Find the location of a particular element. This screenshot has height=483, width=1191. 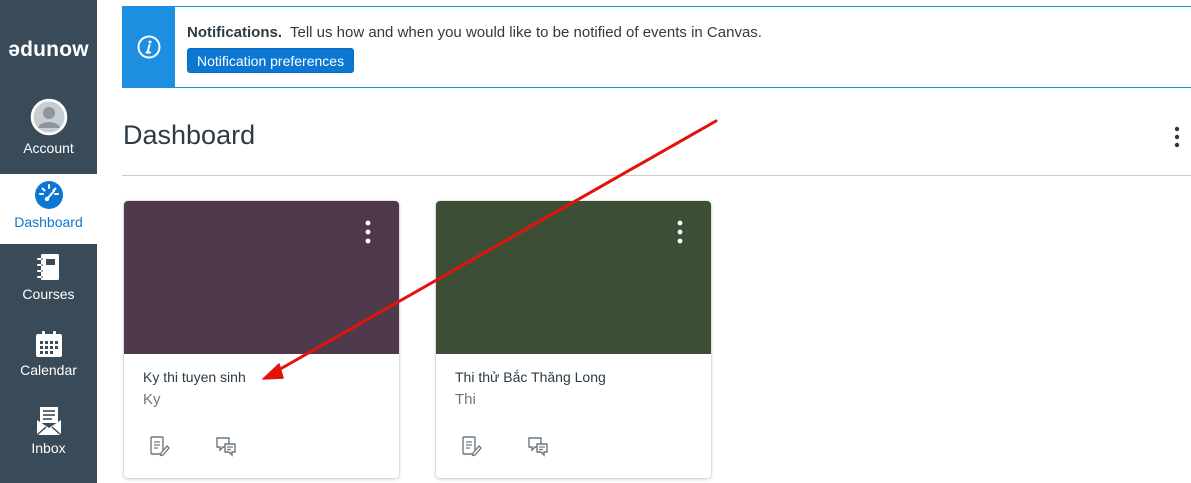

course-title: Thi thử Bắc Thăng Long is located at coordinates (530, 377).